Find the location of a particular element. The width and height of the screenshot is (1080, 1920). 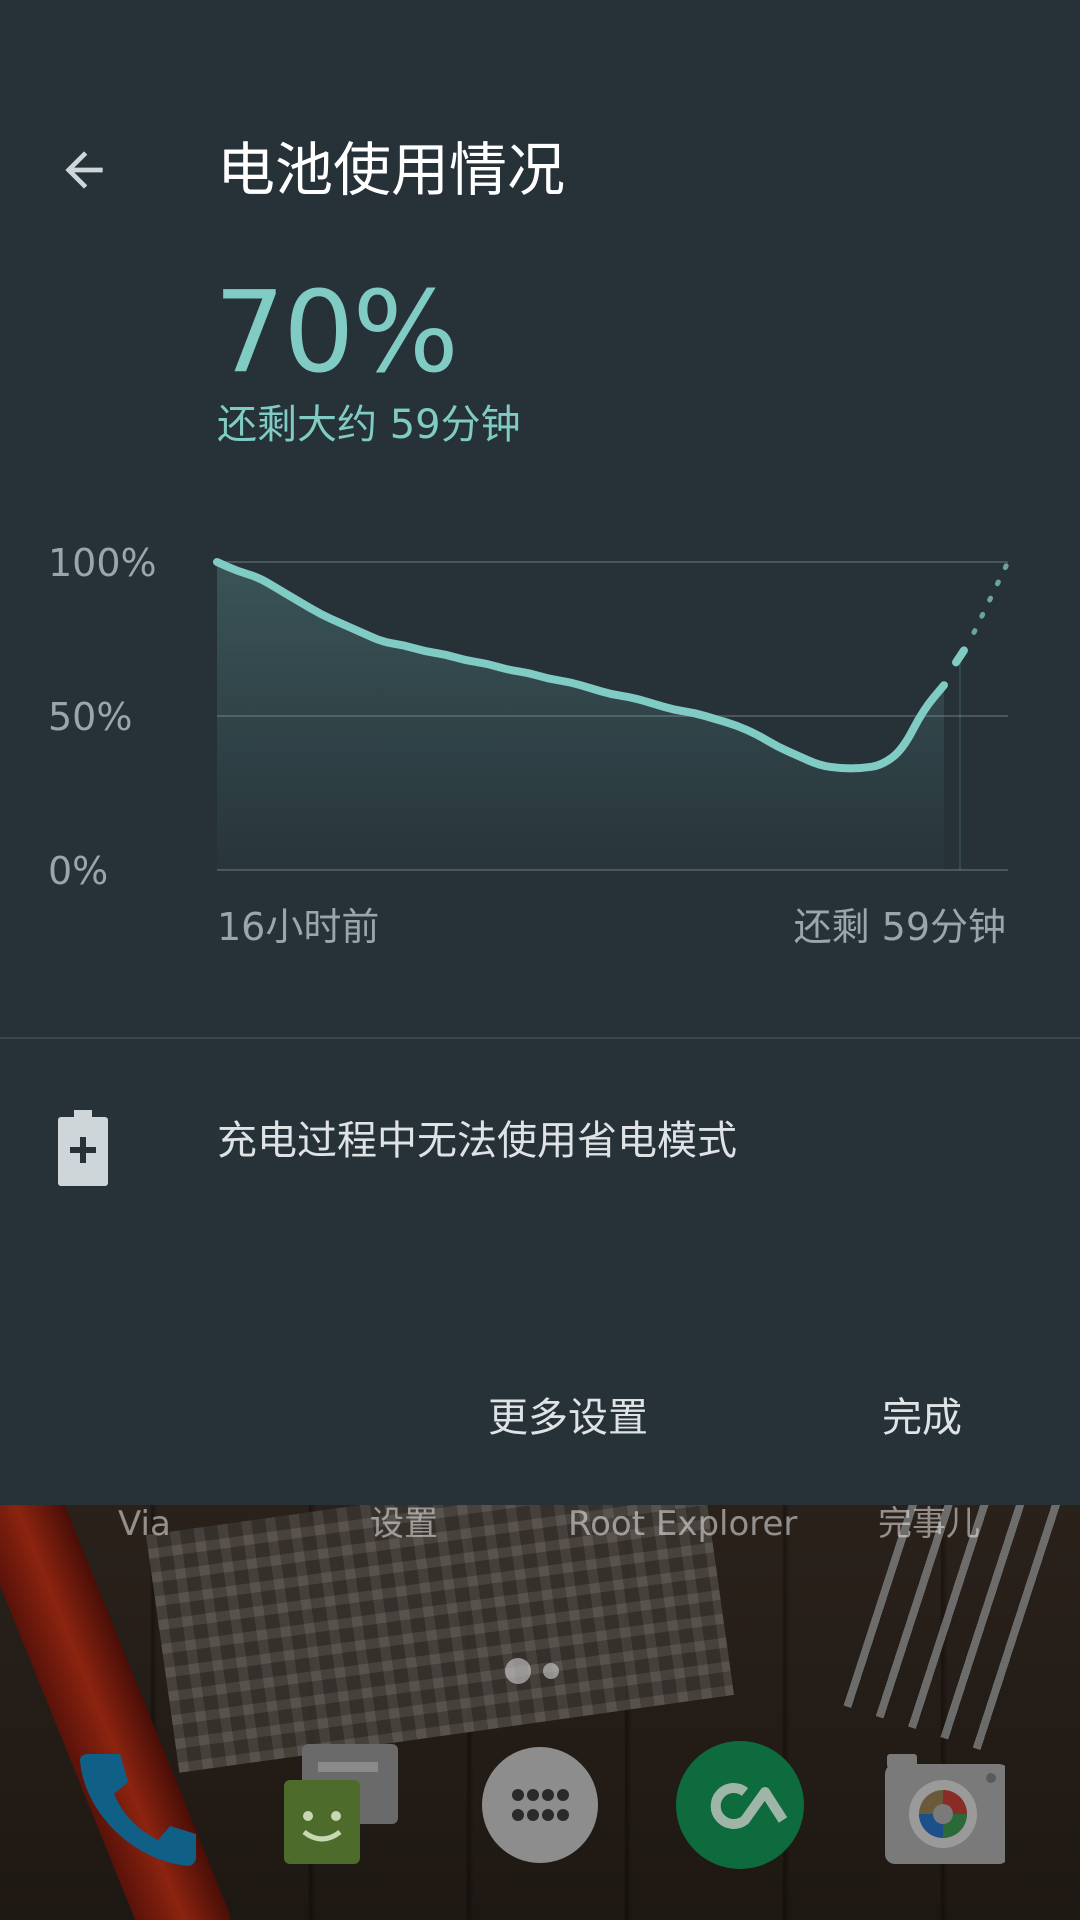

page-dot-active is located at coordinates (518, 1671).